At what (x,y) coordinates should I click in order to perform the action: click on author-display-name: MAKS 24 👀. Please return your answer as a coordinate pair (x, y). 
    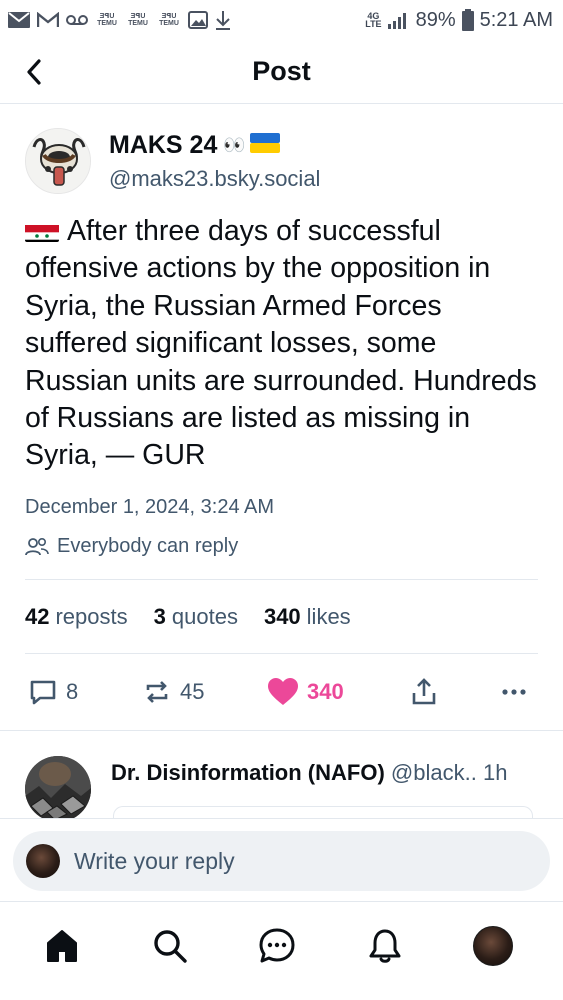
    Looking at the image, I should click on (214, 145).